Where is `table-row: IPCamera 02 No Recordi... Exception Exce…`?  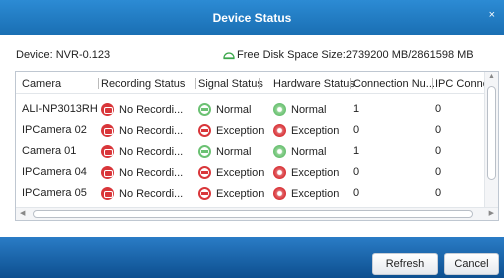
table-row: IPCamera 02 No Recordi... Exception Exce… is located at coordinates (251, 129).